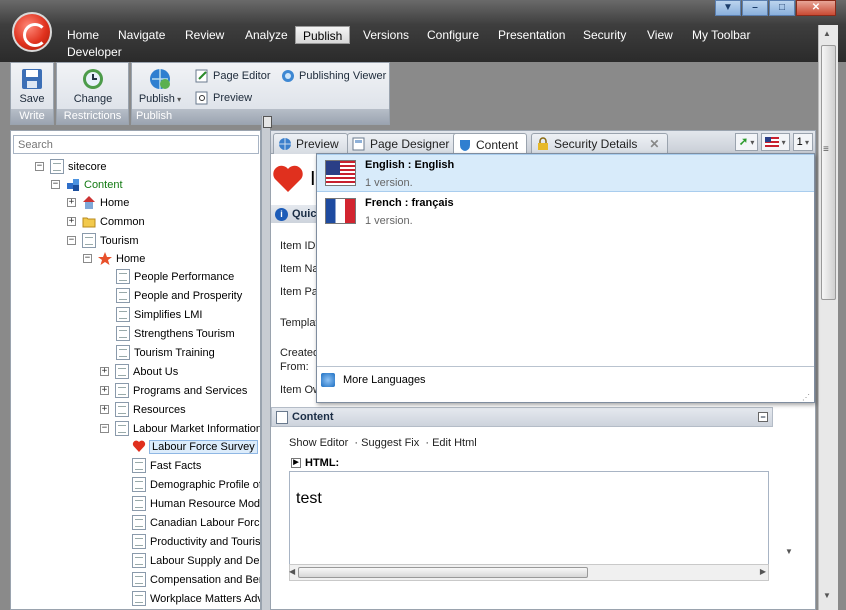 The image size is (846, 610). Describe the element at coordinates (180, 428) in the screenshot. I see `tree-node-labour-market-info: − Labour Market Information` at that location.